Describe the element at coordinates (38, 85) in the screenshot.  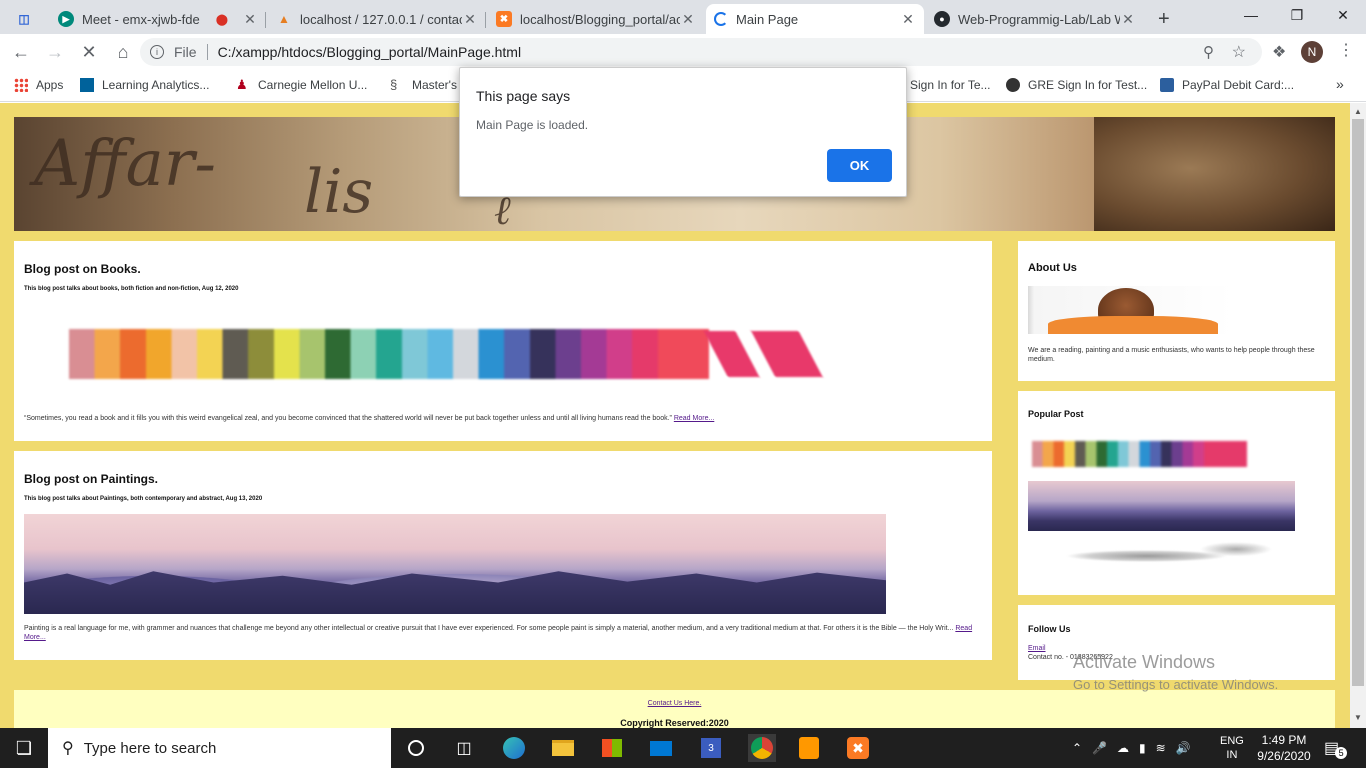
I see `bookmark-apps: Apps` at that location.